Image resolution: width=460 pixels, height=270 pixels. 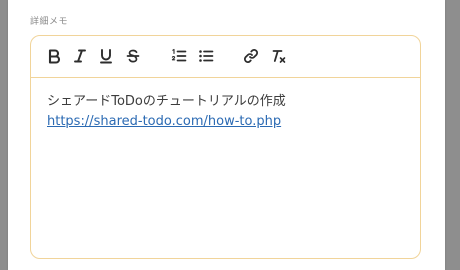 What do you see at coordinates (164, 121) in the screenshot?
I see `memo-link: https://shared-todo.com/how-to.php` at bounding box center [164, 121].